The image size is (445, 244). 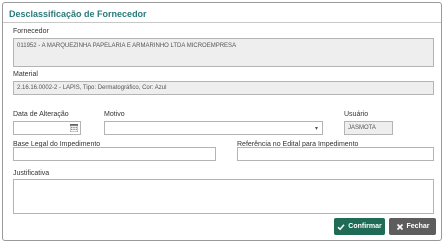 What do you see at coordinates (74, 128) in the screenshot?
I see `calendar-icon` at bounding box center [74, 128].